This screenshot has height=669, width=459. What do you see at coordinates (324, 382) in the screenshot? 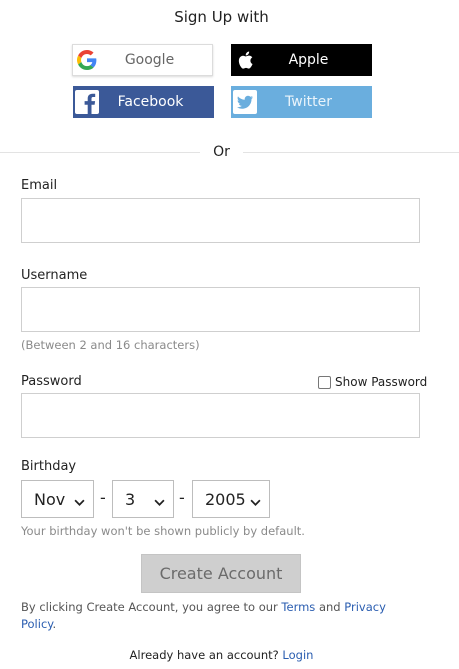
I see `show-password-checkbox` at bounding box center [324, 382].